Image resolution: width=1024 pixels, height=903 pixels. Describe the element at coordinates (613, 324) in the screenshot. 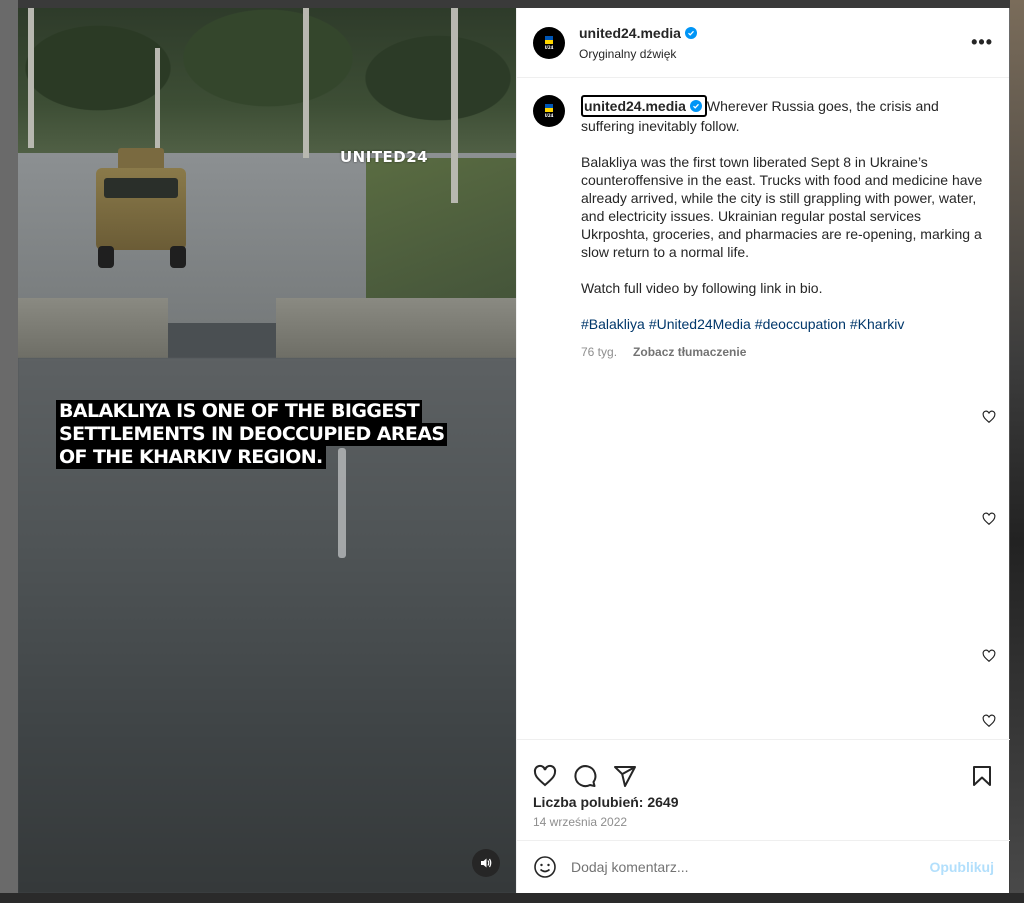

I see `hashtag-link: #Balakliya` at that location.